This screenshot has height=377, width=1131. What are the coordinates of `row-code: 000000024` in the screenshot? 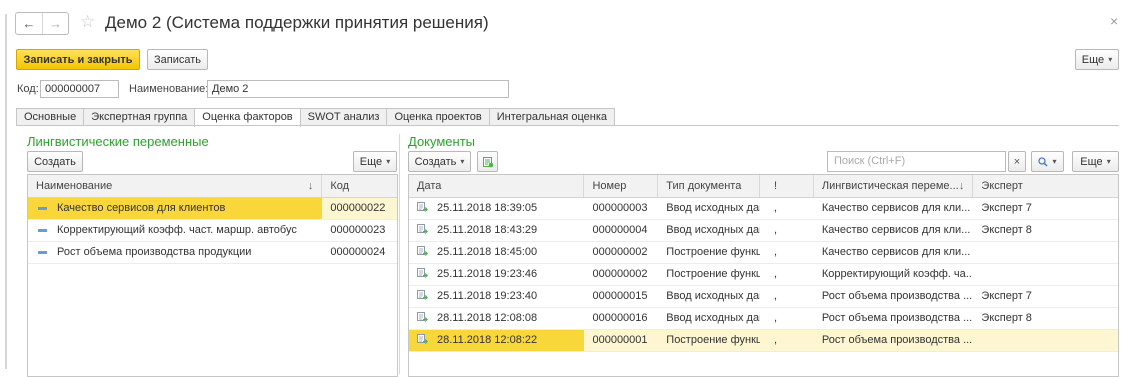 It's located at (358, 252).